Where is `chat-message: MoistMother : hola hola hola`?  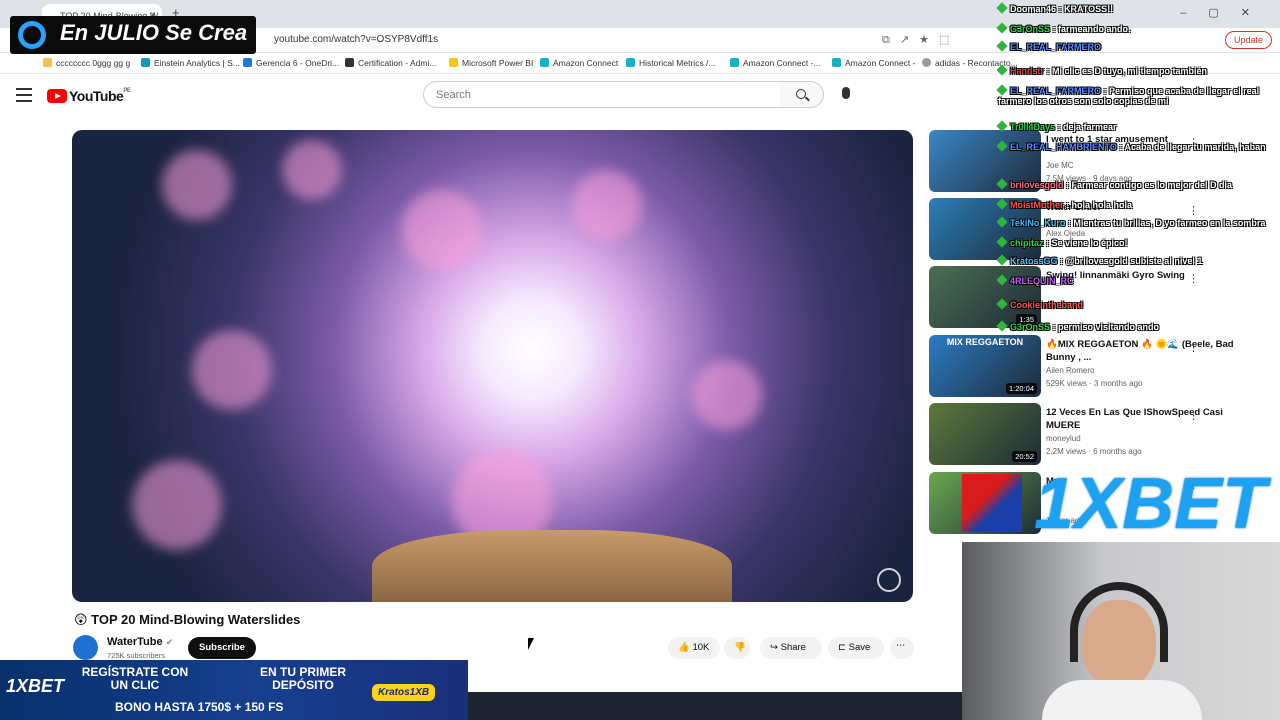
chat-message: MoistMother : hola hola hola is located at coordinates (1064, 204).